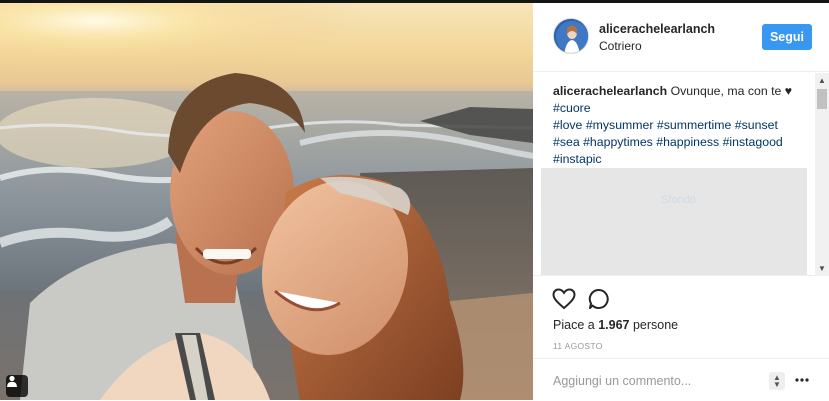 The height and width of the screenshot is (401, 829). Describe the element at coordinates (567, 125) in the screenshot. I see `hashtag-link: #love` at that location.